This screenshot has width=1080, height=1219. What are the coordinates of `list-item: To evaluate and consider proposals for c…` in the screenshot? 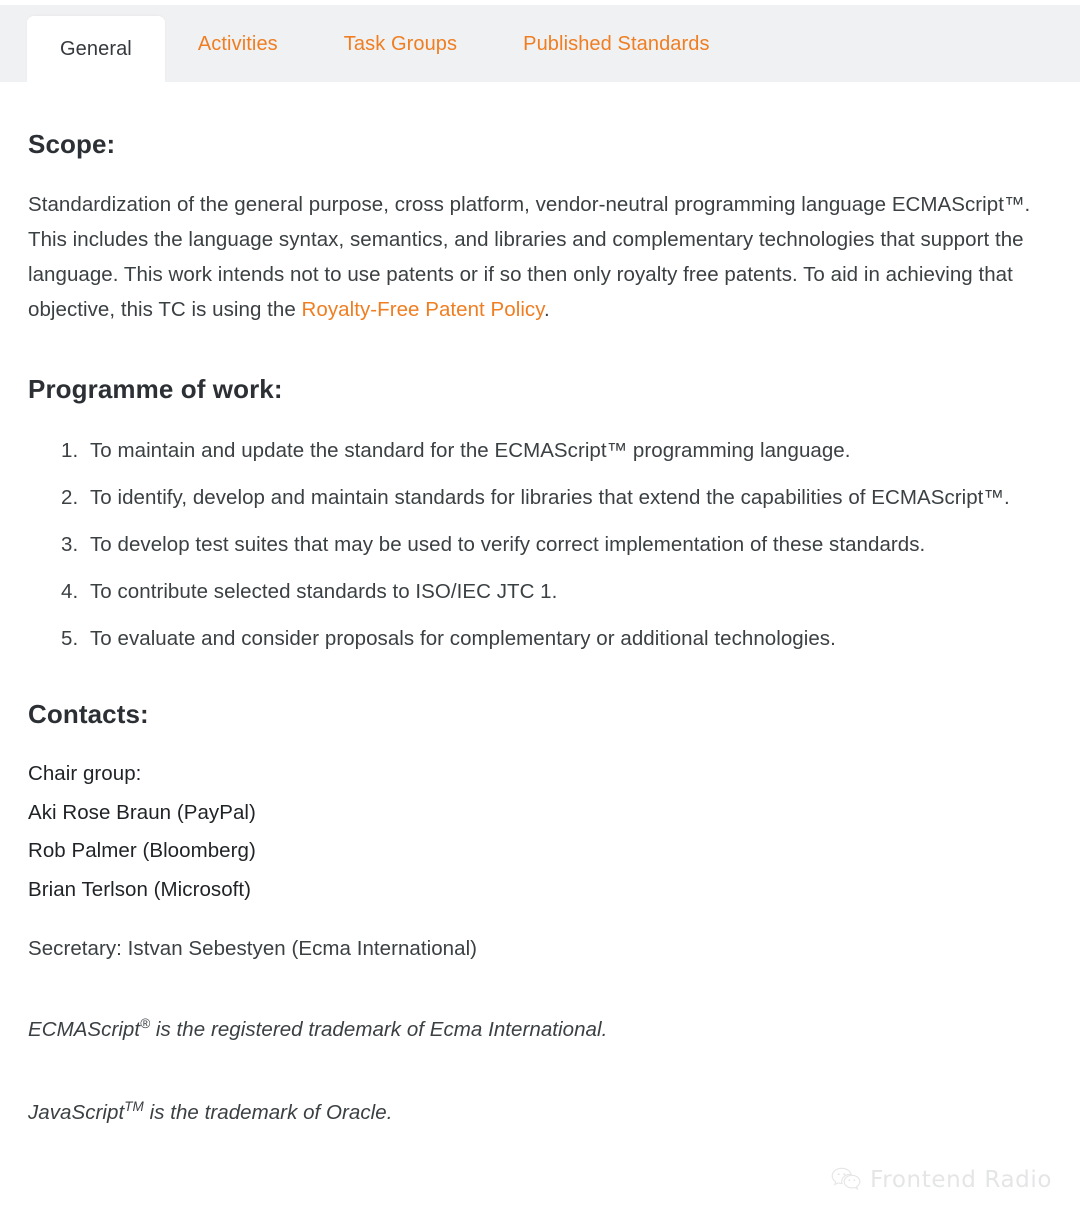 It's located at (568, 638).